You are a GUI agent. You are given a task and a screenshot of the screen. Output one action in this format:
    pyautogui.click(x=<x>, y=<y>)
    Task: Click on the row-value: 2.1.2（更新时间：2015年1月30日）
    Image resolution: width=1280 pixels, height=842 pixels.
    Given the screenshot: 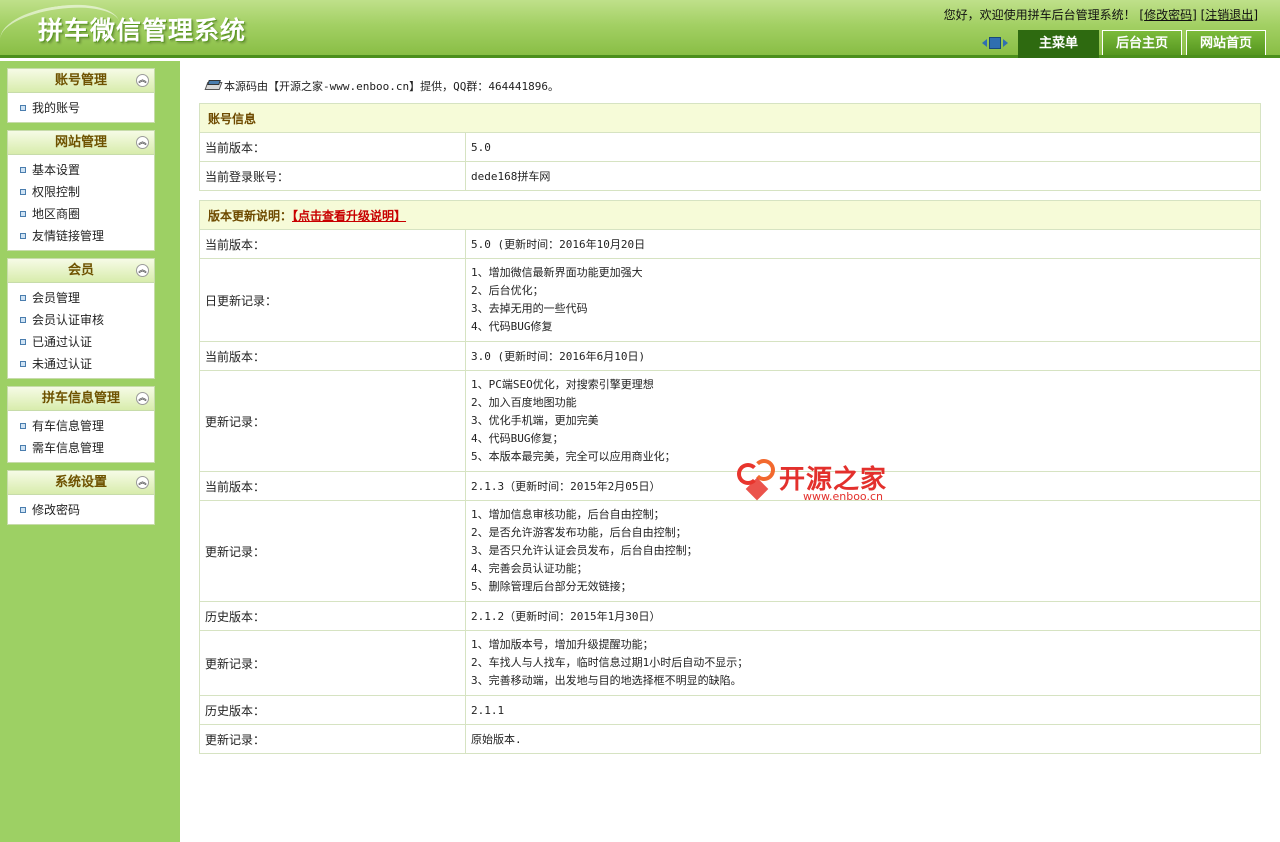 What is the action you would take?
    pyautogui.click(x=863, y=616)
    